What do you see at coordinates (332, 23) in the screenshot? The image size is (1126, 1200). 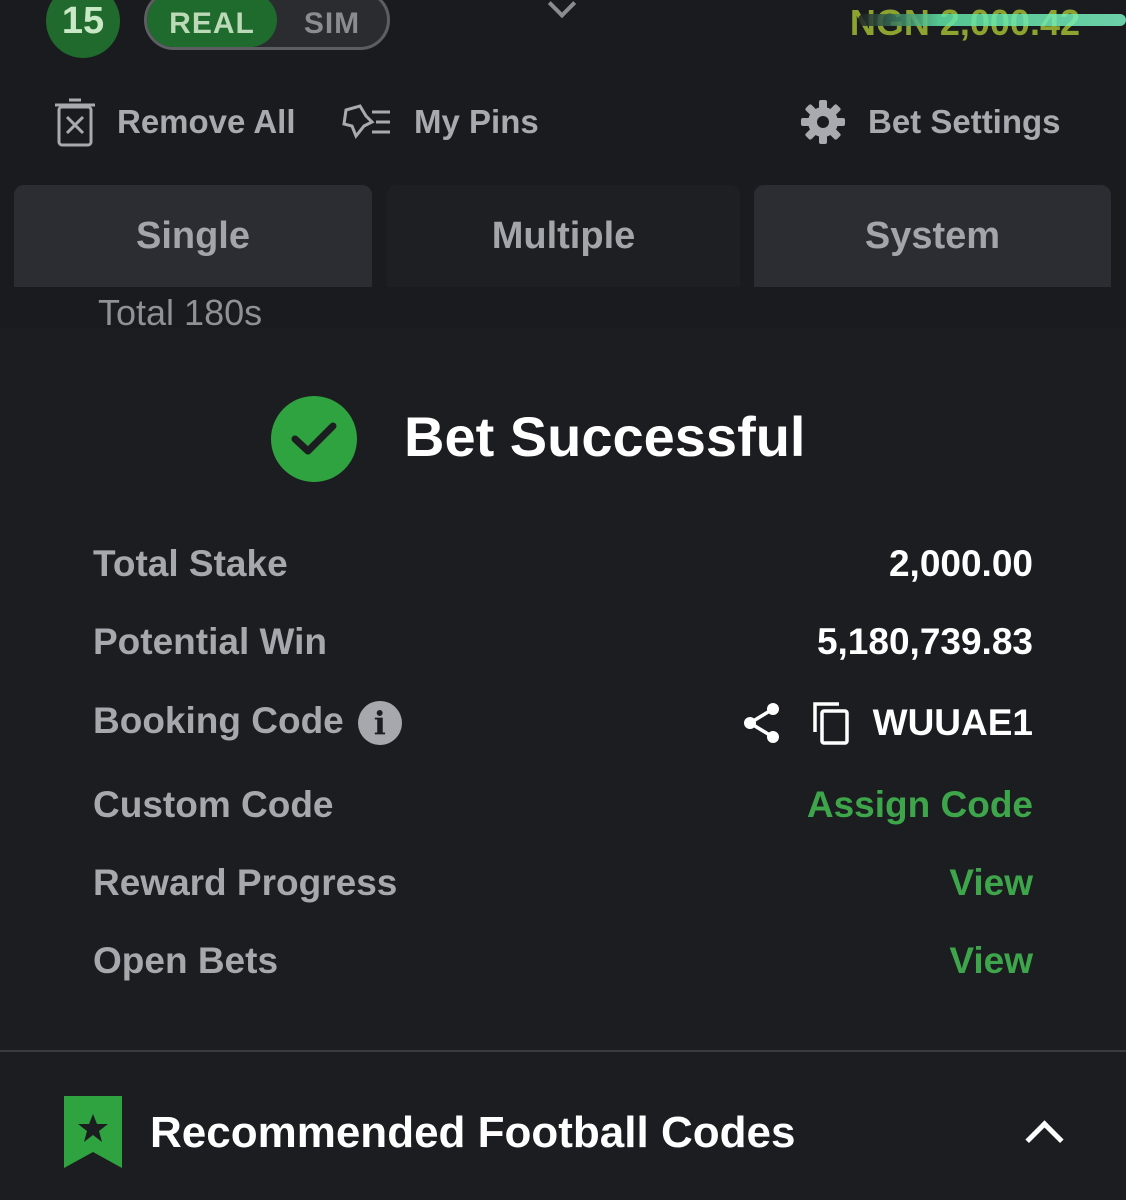 I see `mode-sim-option: SIM` at bounding box center [332, 23].